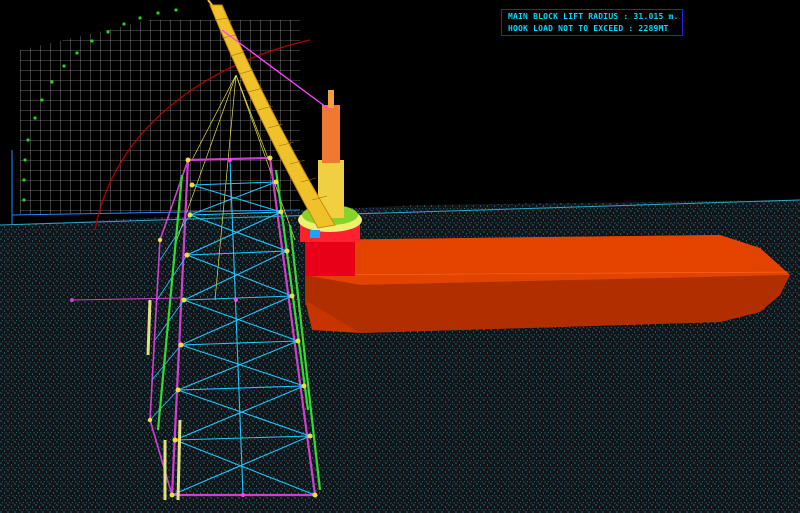 The image size is (800, 513). I want to click on crane-barge, so click(547, 284).